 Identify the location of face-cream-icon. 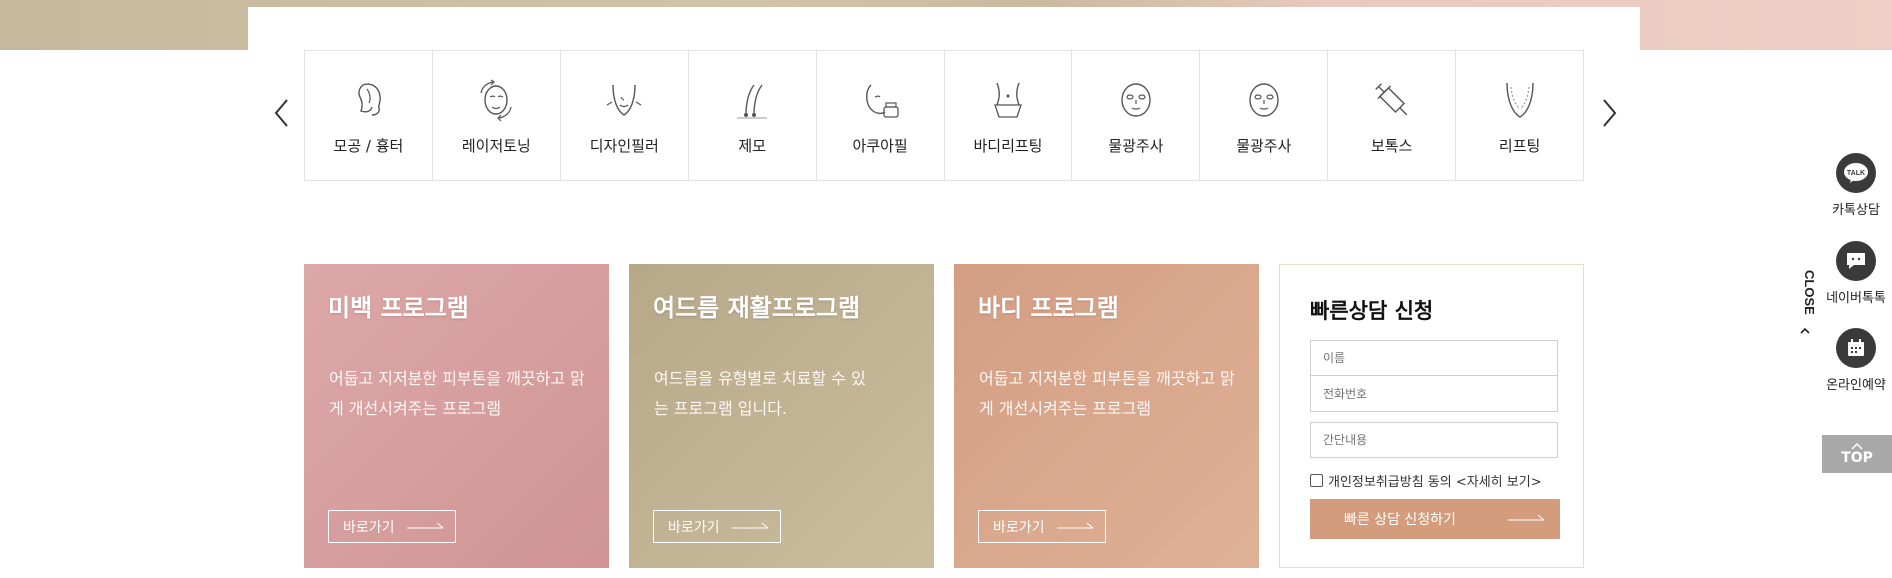
(882, 101).